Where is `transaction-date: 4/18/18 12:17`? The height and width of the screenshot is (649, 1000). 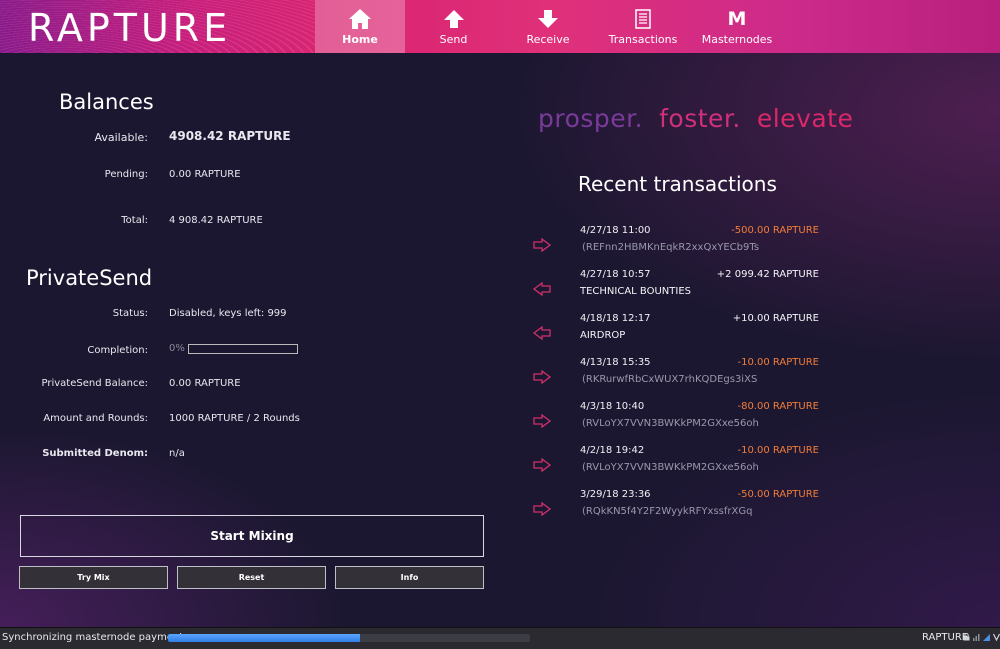 transaction-date: 4/18/18 12:17 is located at coordinates (615, 318).